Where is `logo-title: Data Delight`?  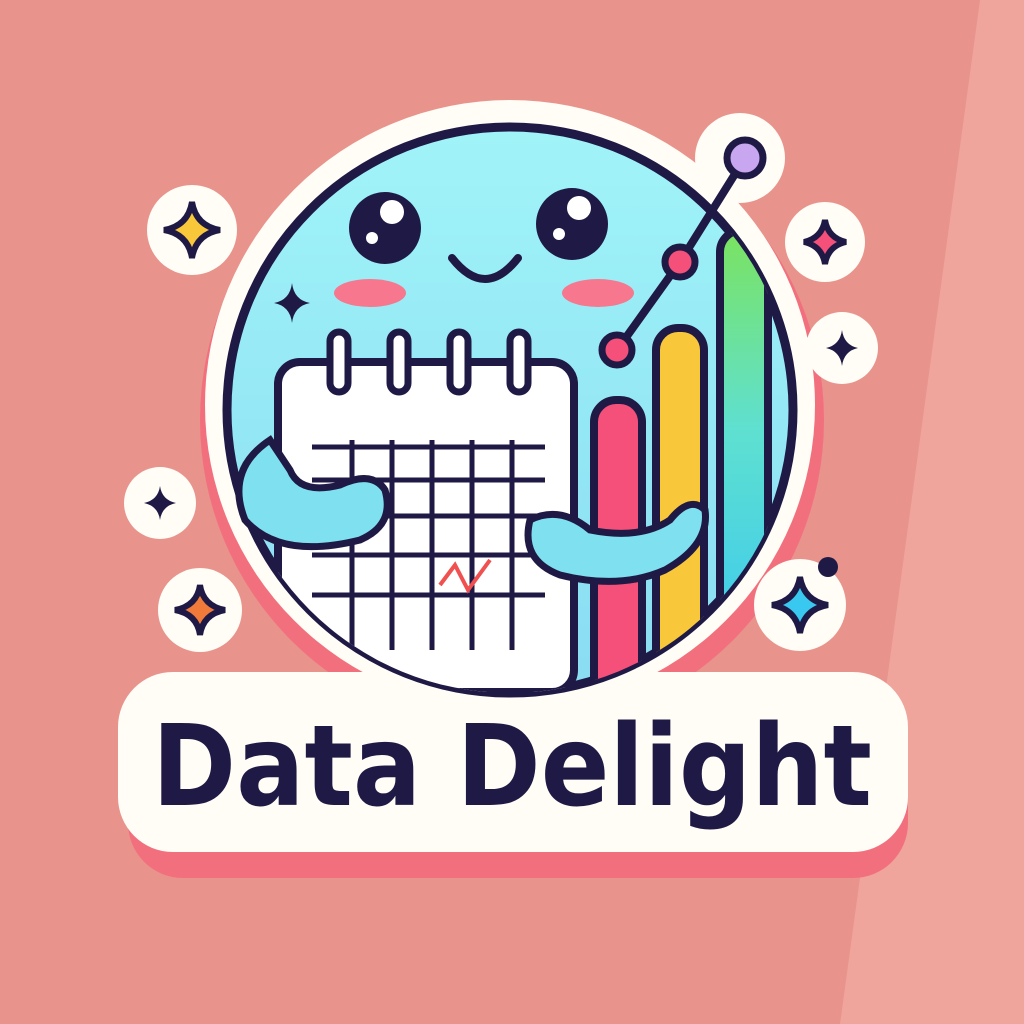
logo-title: Data Delight is located at coordinates (512, 767).